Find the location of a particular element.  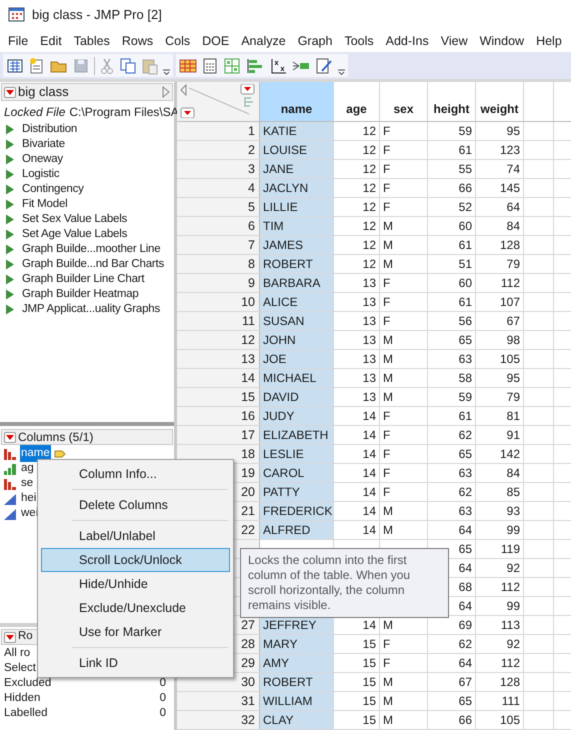

table-cell: ELIZABETH is located at coordinates (297, 435).